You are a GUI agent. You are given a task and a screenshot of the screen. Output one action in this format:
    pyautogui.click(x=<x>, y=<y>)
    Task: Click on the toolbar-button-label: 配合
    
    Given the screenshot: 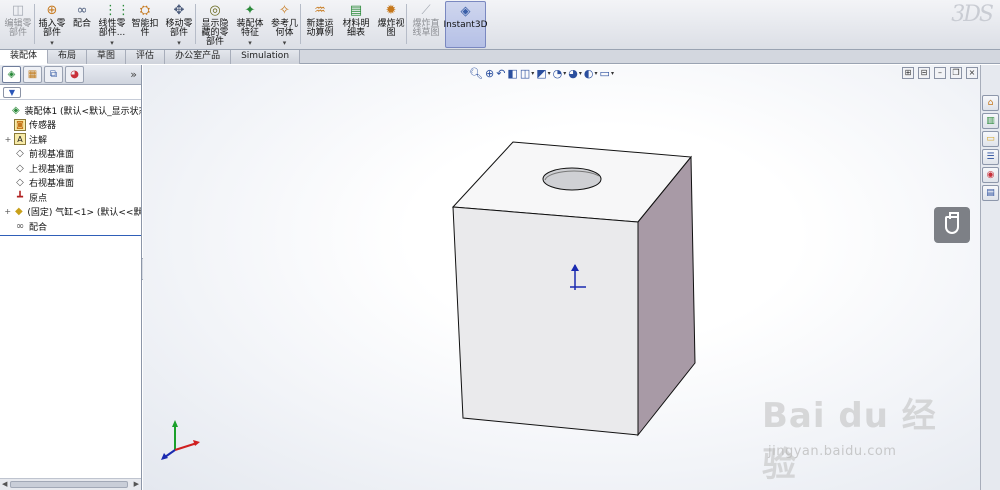 What is the action you would take?
    pyautogui.click(x=81, y=24)
    